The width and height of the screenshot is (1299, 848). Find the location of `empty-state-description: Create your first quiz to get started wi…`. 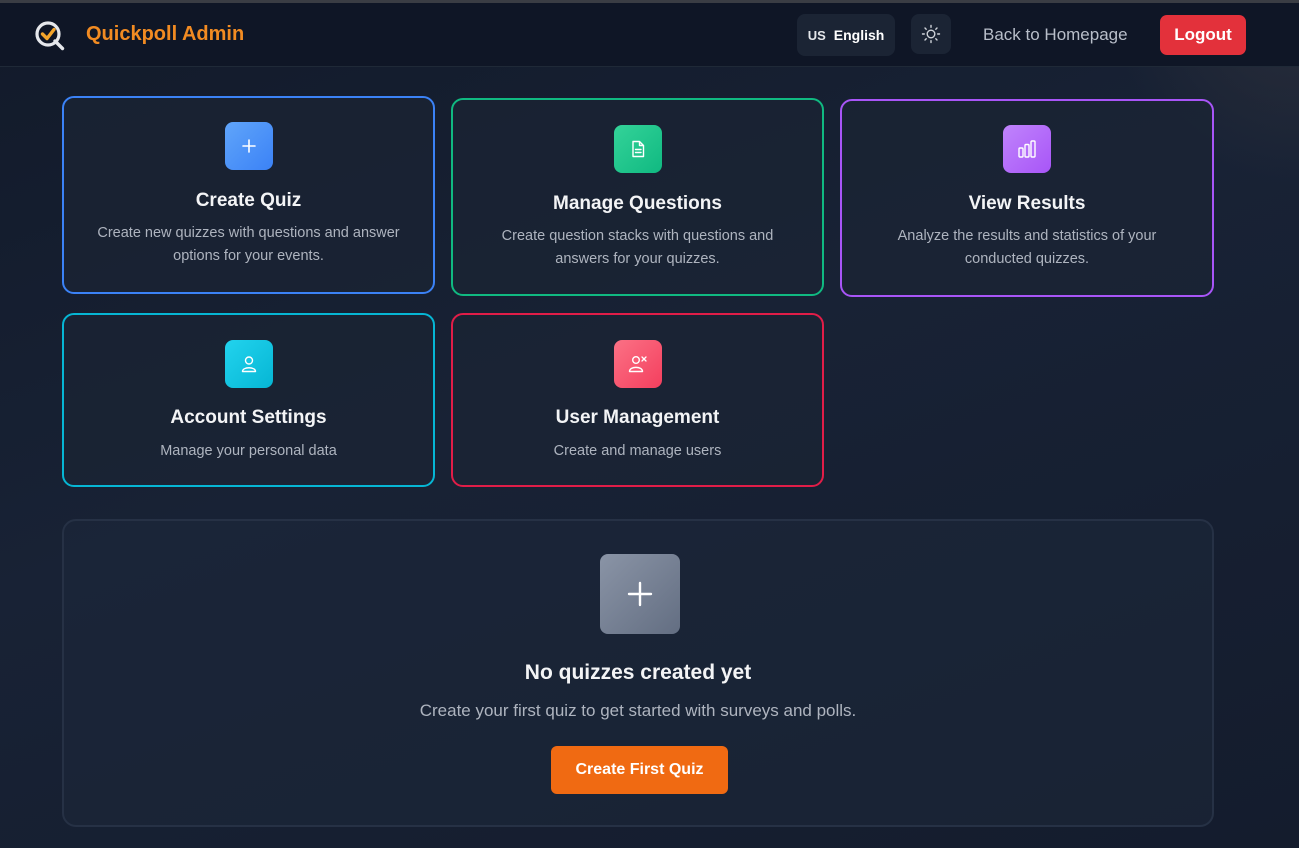

empty-state-description: Create your first quiz to get started wi… is located at coordinates (638, 710).